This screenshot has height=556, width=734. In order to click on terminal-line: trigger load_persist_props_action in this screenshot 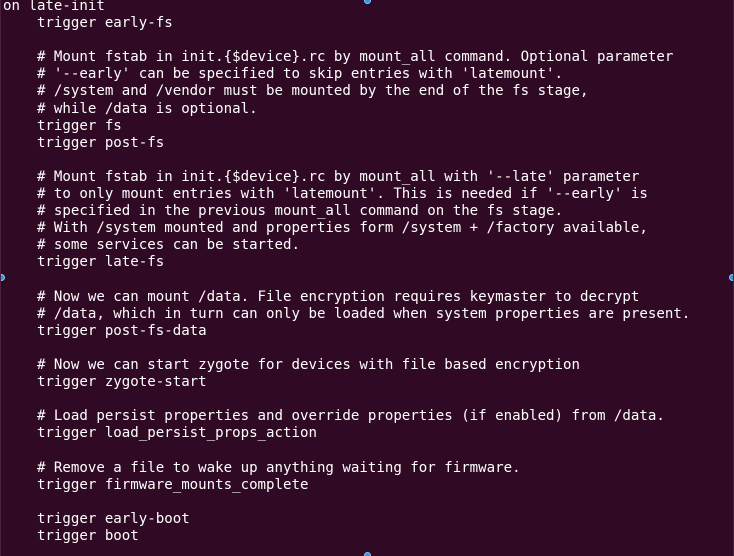, I will do `click(160, 433)`.